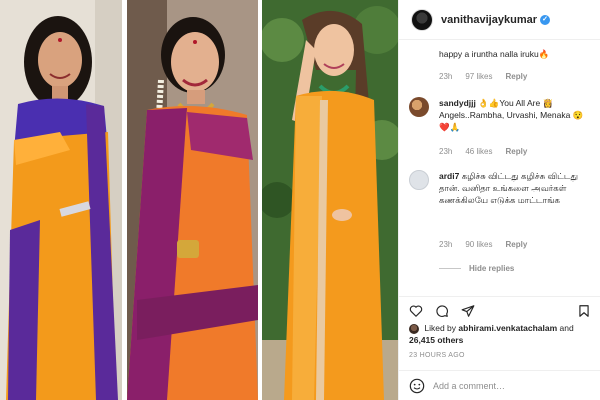  Describe the element at coordinates (489, 20) in the screenshot. I see `author-username: vanithavijaykumar` at that location.